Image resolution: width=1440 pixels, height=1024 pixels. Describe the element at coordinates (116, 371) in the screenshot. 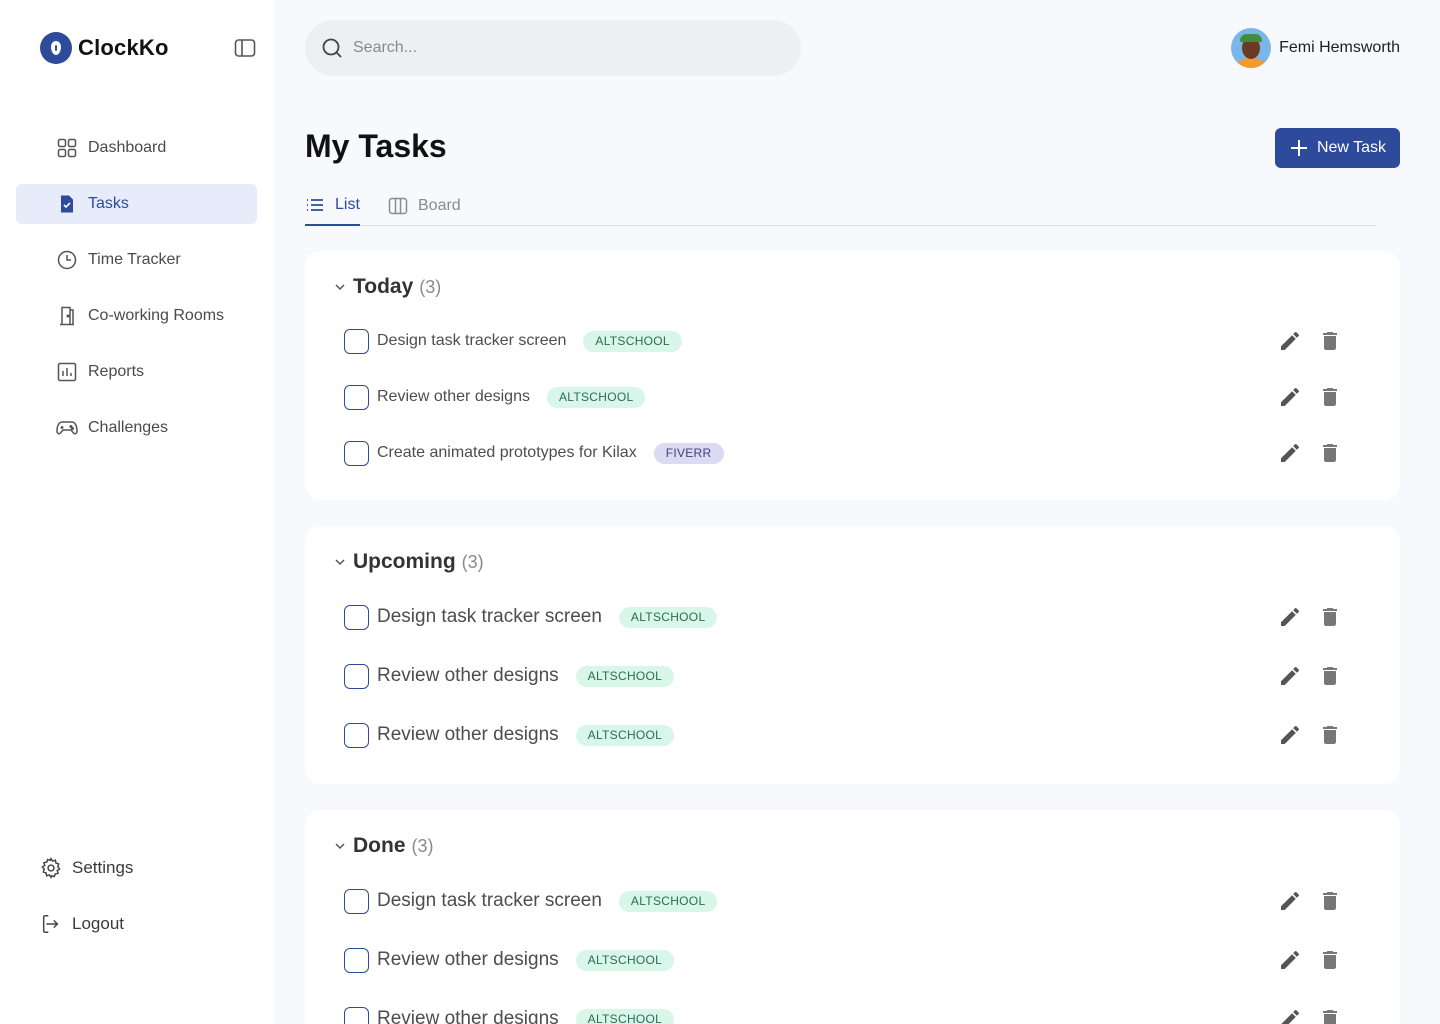

I see `sidebar-item-label: Reports` at that location.